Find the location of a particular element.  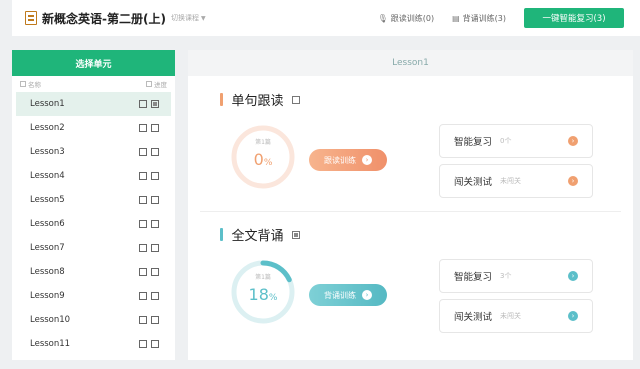

sidebar-item-lesson: Lesson6 is located at coordinates (93, 224).